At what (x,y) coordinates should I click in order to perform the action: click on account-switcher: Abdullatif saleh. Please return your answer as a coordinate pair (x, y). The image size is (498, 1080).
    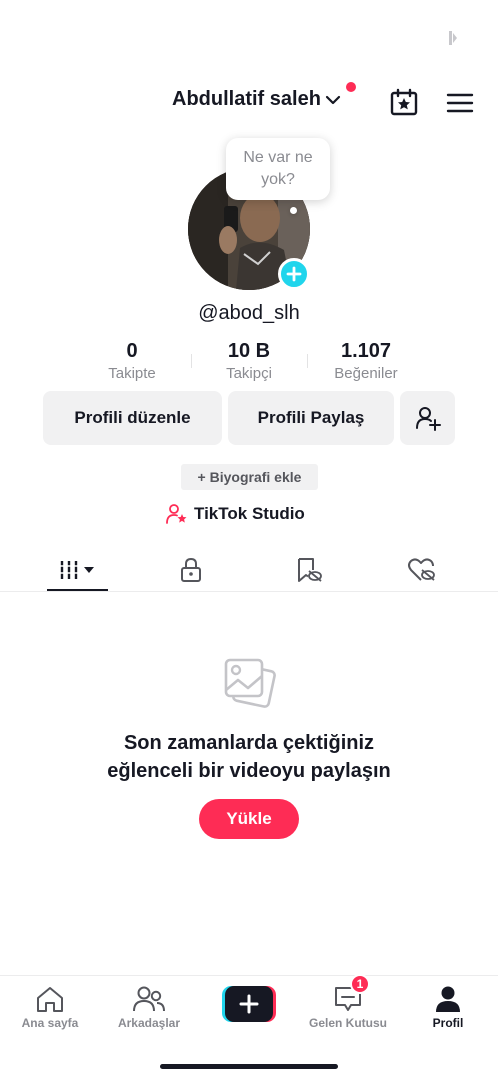
    Looking at the image, I should click on (256, 99).